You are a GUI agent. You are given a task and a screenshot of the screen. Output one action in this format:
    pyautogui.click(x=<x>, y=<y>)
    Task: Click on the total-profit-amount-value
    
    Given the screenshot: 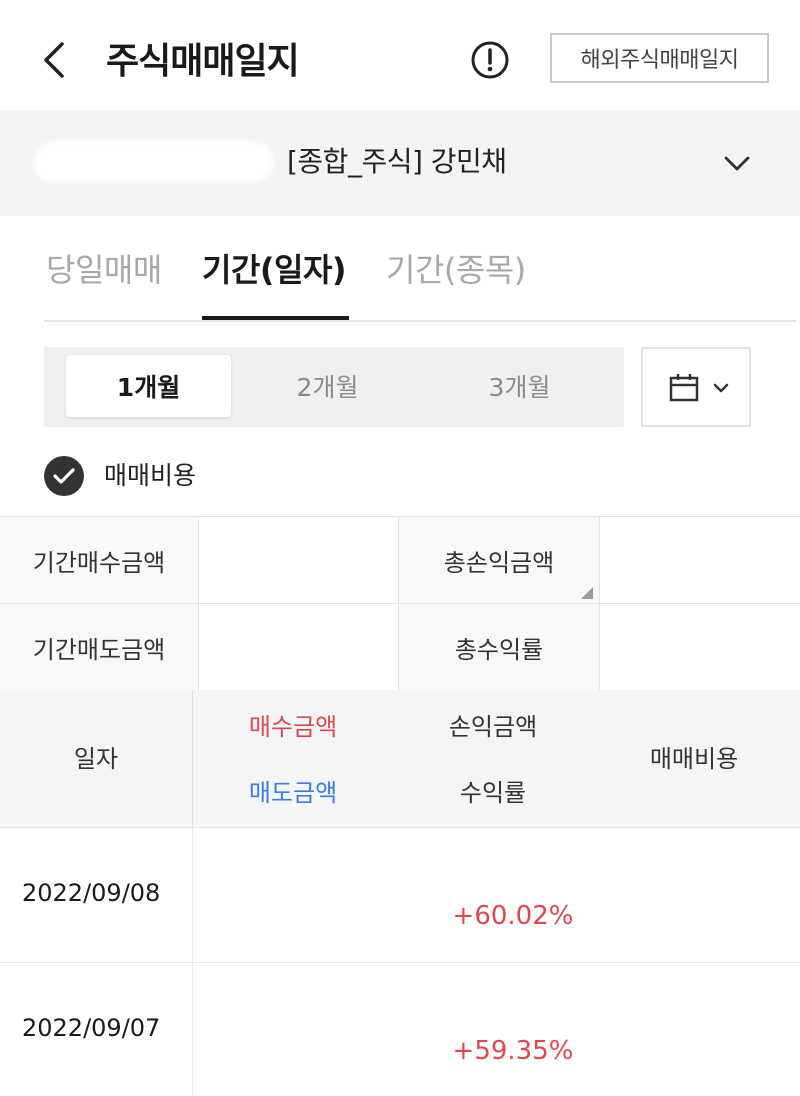 What is the action you would take?
    pyautogui.click(x=700, y=560)
    